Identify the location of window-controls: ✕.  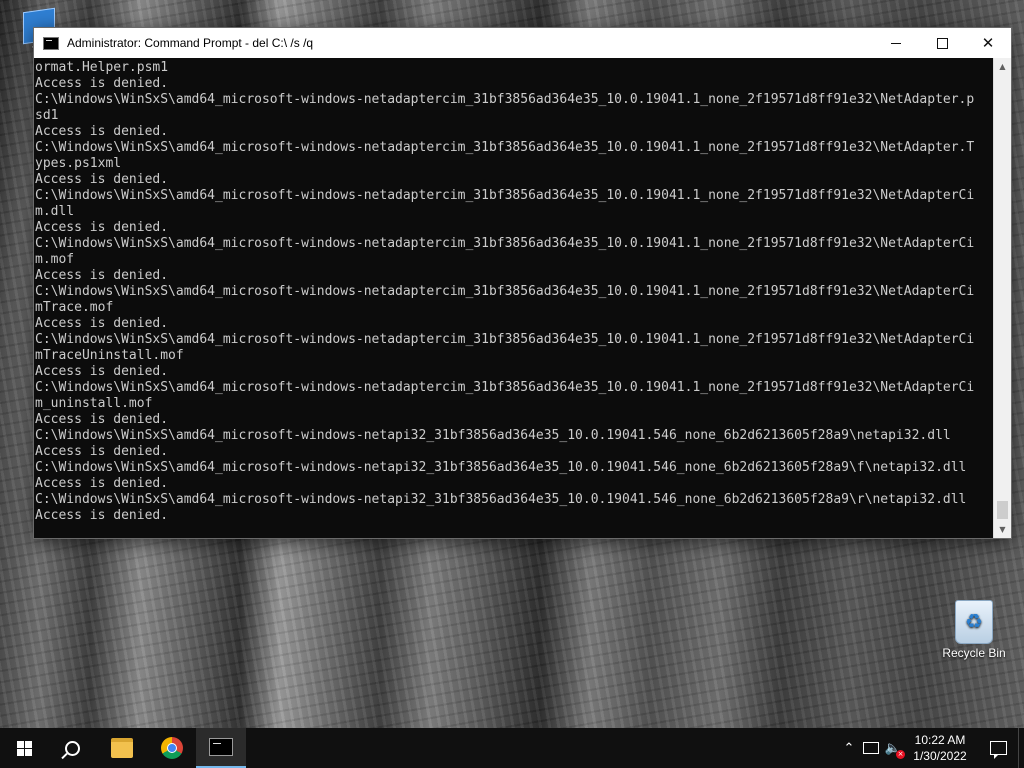
(942, 43).